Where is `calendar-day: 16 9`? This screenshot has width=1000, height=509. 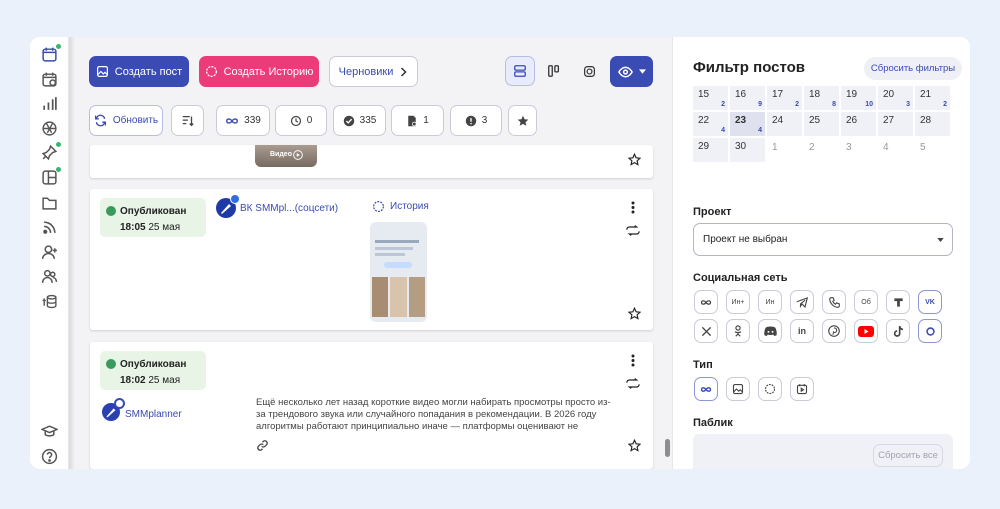
calendar-day: 16 9 is located at coordinates (747, 98).